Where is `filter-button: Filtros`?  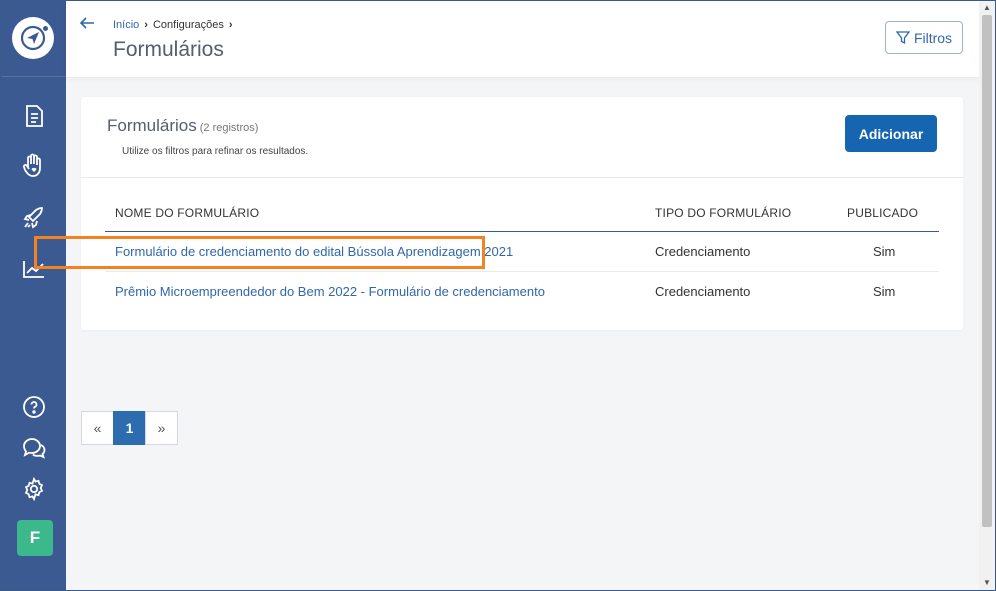
filter-button: Filtros is located at coordinates (924, 37).